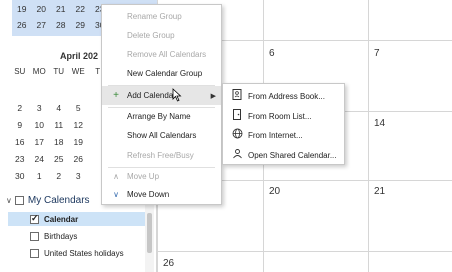 The height and width of the screenshot is (272, 452). I want to click on calendar-item-calendar: Calendar, so click(76, 219).